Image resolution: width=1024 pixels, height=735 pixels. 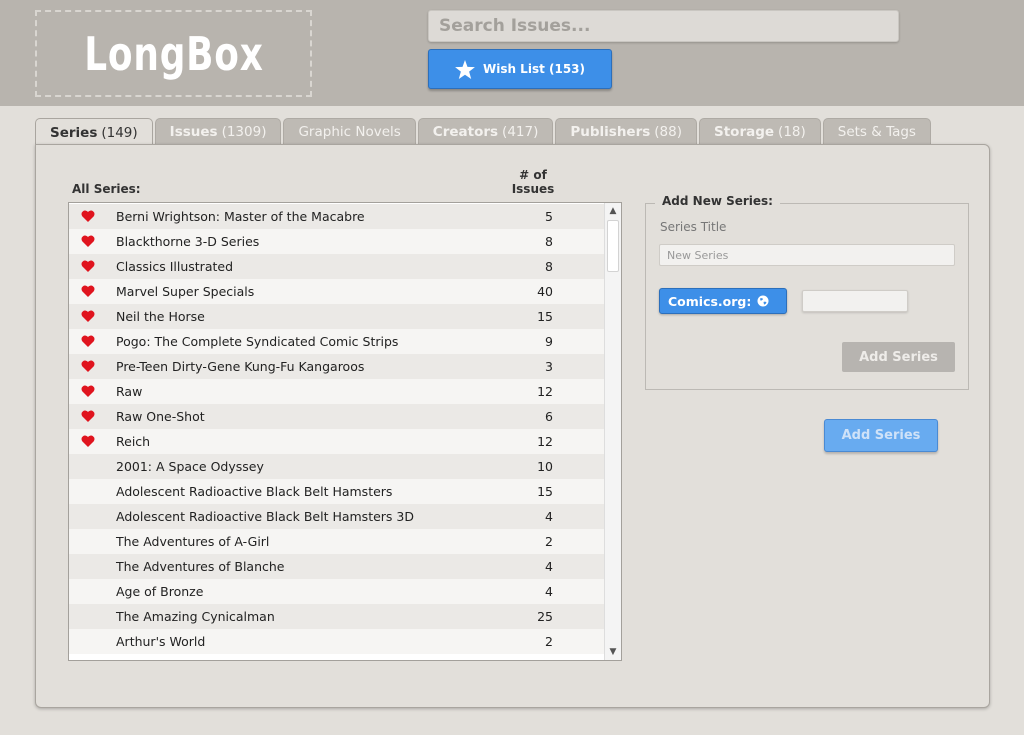 I want to click on series-name: 2001: A Space Odyssey, so click(x=190, y=466).